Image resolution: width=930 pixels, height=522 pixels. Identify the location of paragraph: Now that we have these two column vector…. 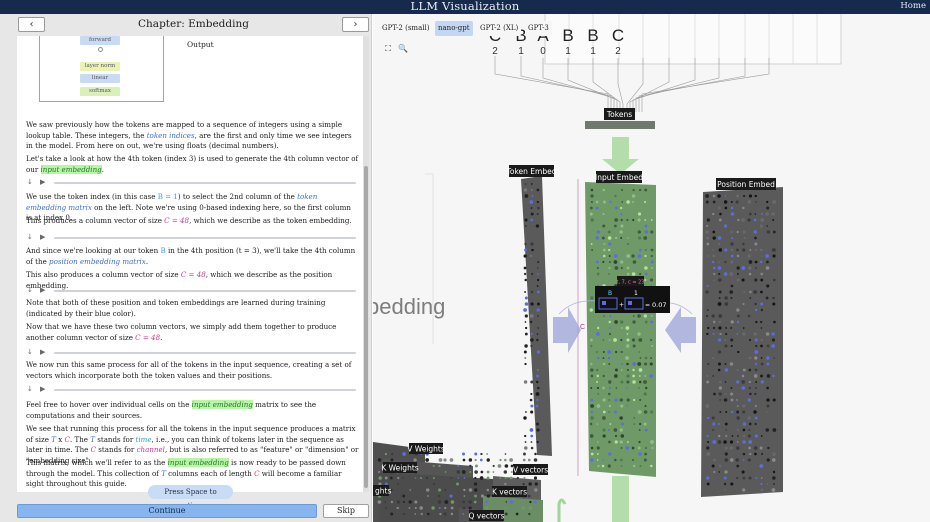
(181, 332).